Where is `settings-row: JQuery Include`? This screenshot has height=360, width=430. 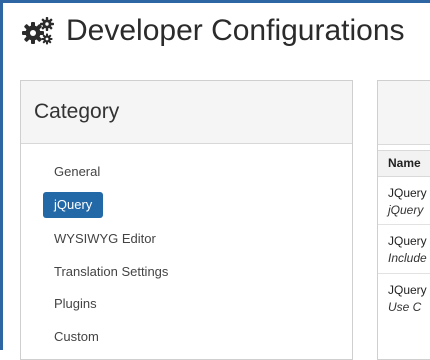 settings-row: JQuery Include is located at coordinates (404, 249).